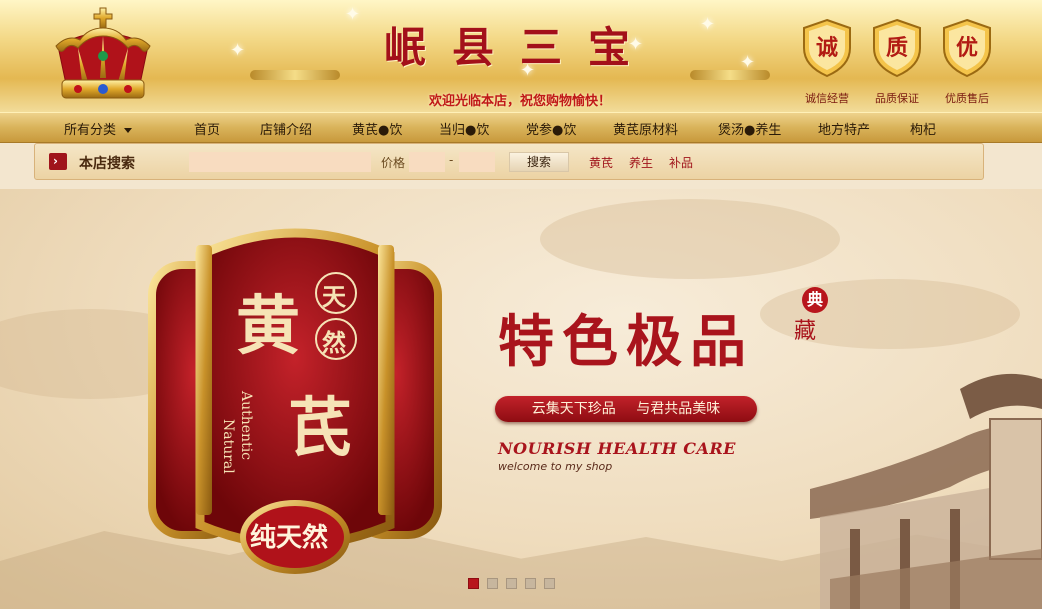 The width and height of the screenshot is (1042, 609). Describe the element at coordinates (90, 130) in the screenshot. I see `nav-label: 所有分类` at that location.